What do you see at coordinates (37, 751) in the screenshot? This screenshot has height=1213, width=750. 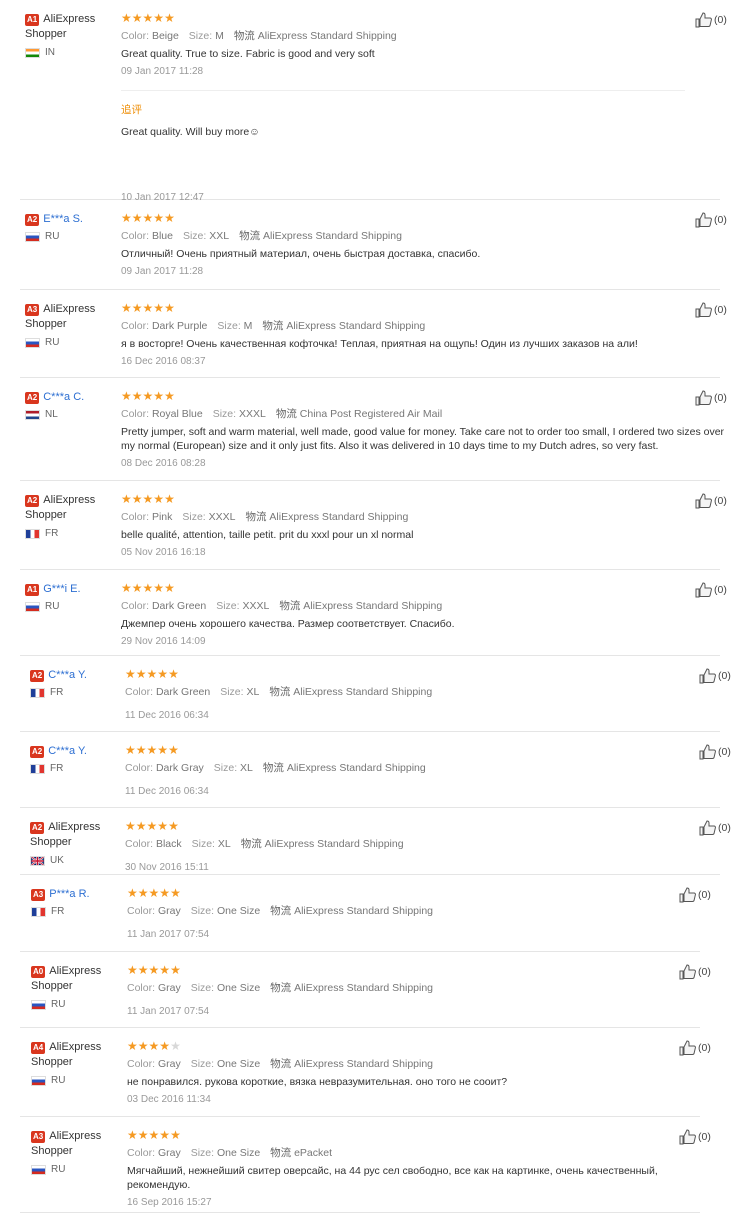 I see `buyer-level-badge: A2` at bounding box center [37, 751].